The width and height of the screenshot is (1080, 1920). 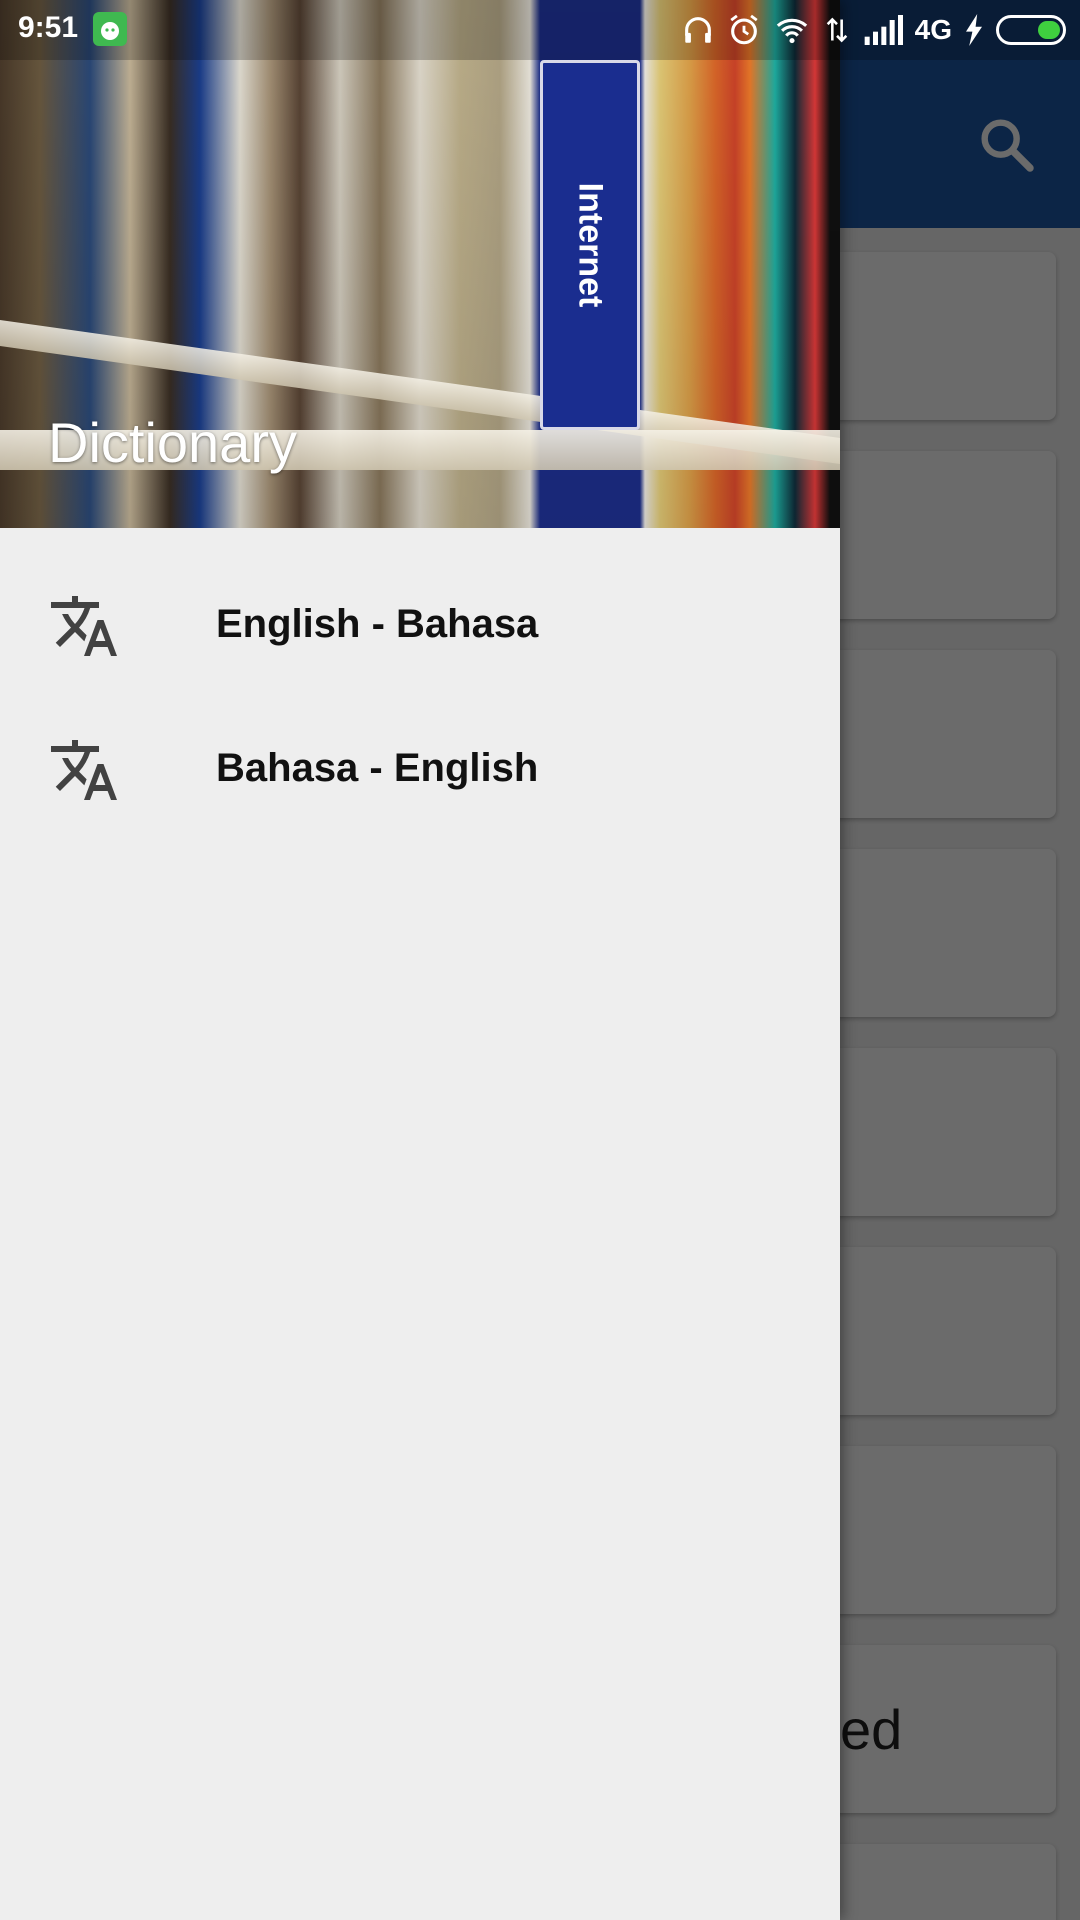 What do you see at coordinates (172, 442) in the screenshot?
I see `drawer-title: Dictionary` at bounding box center [172, 442].